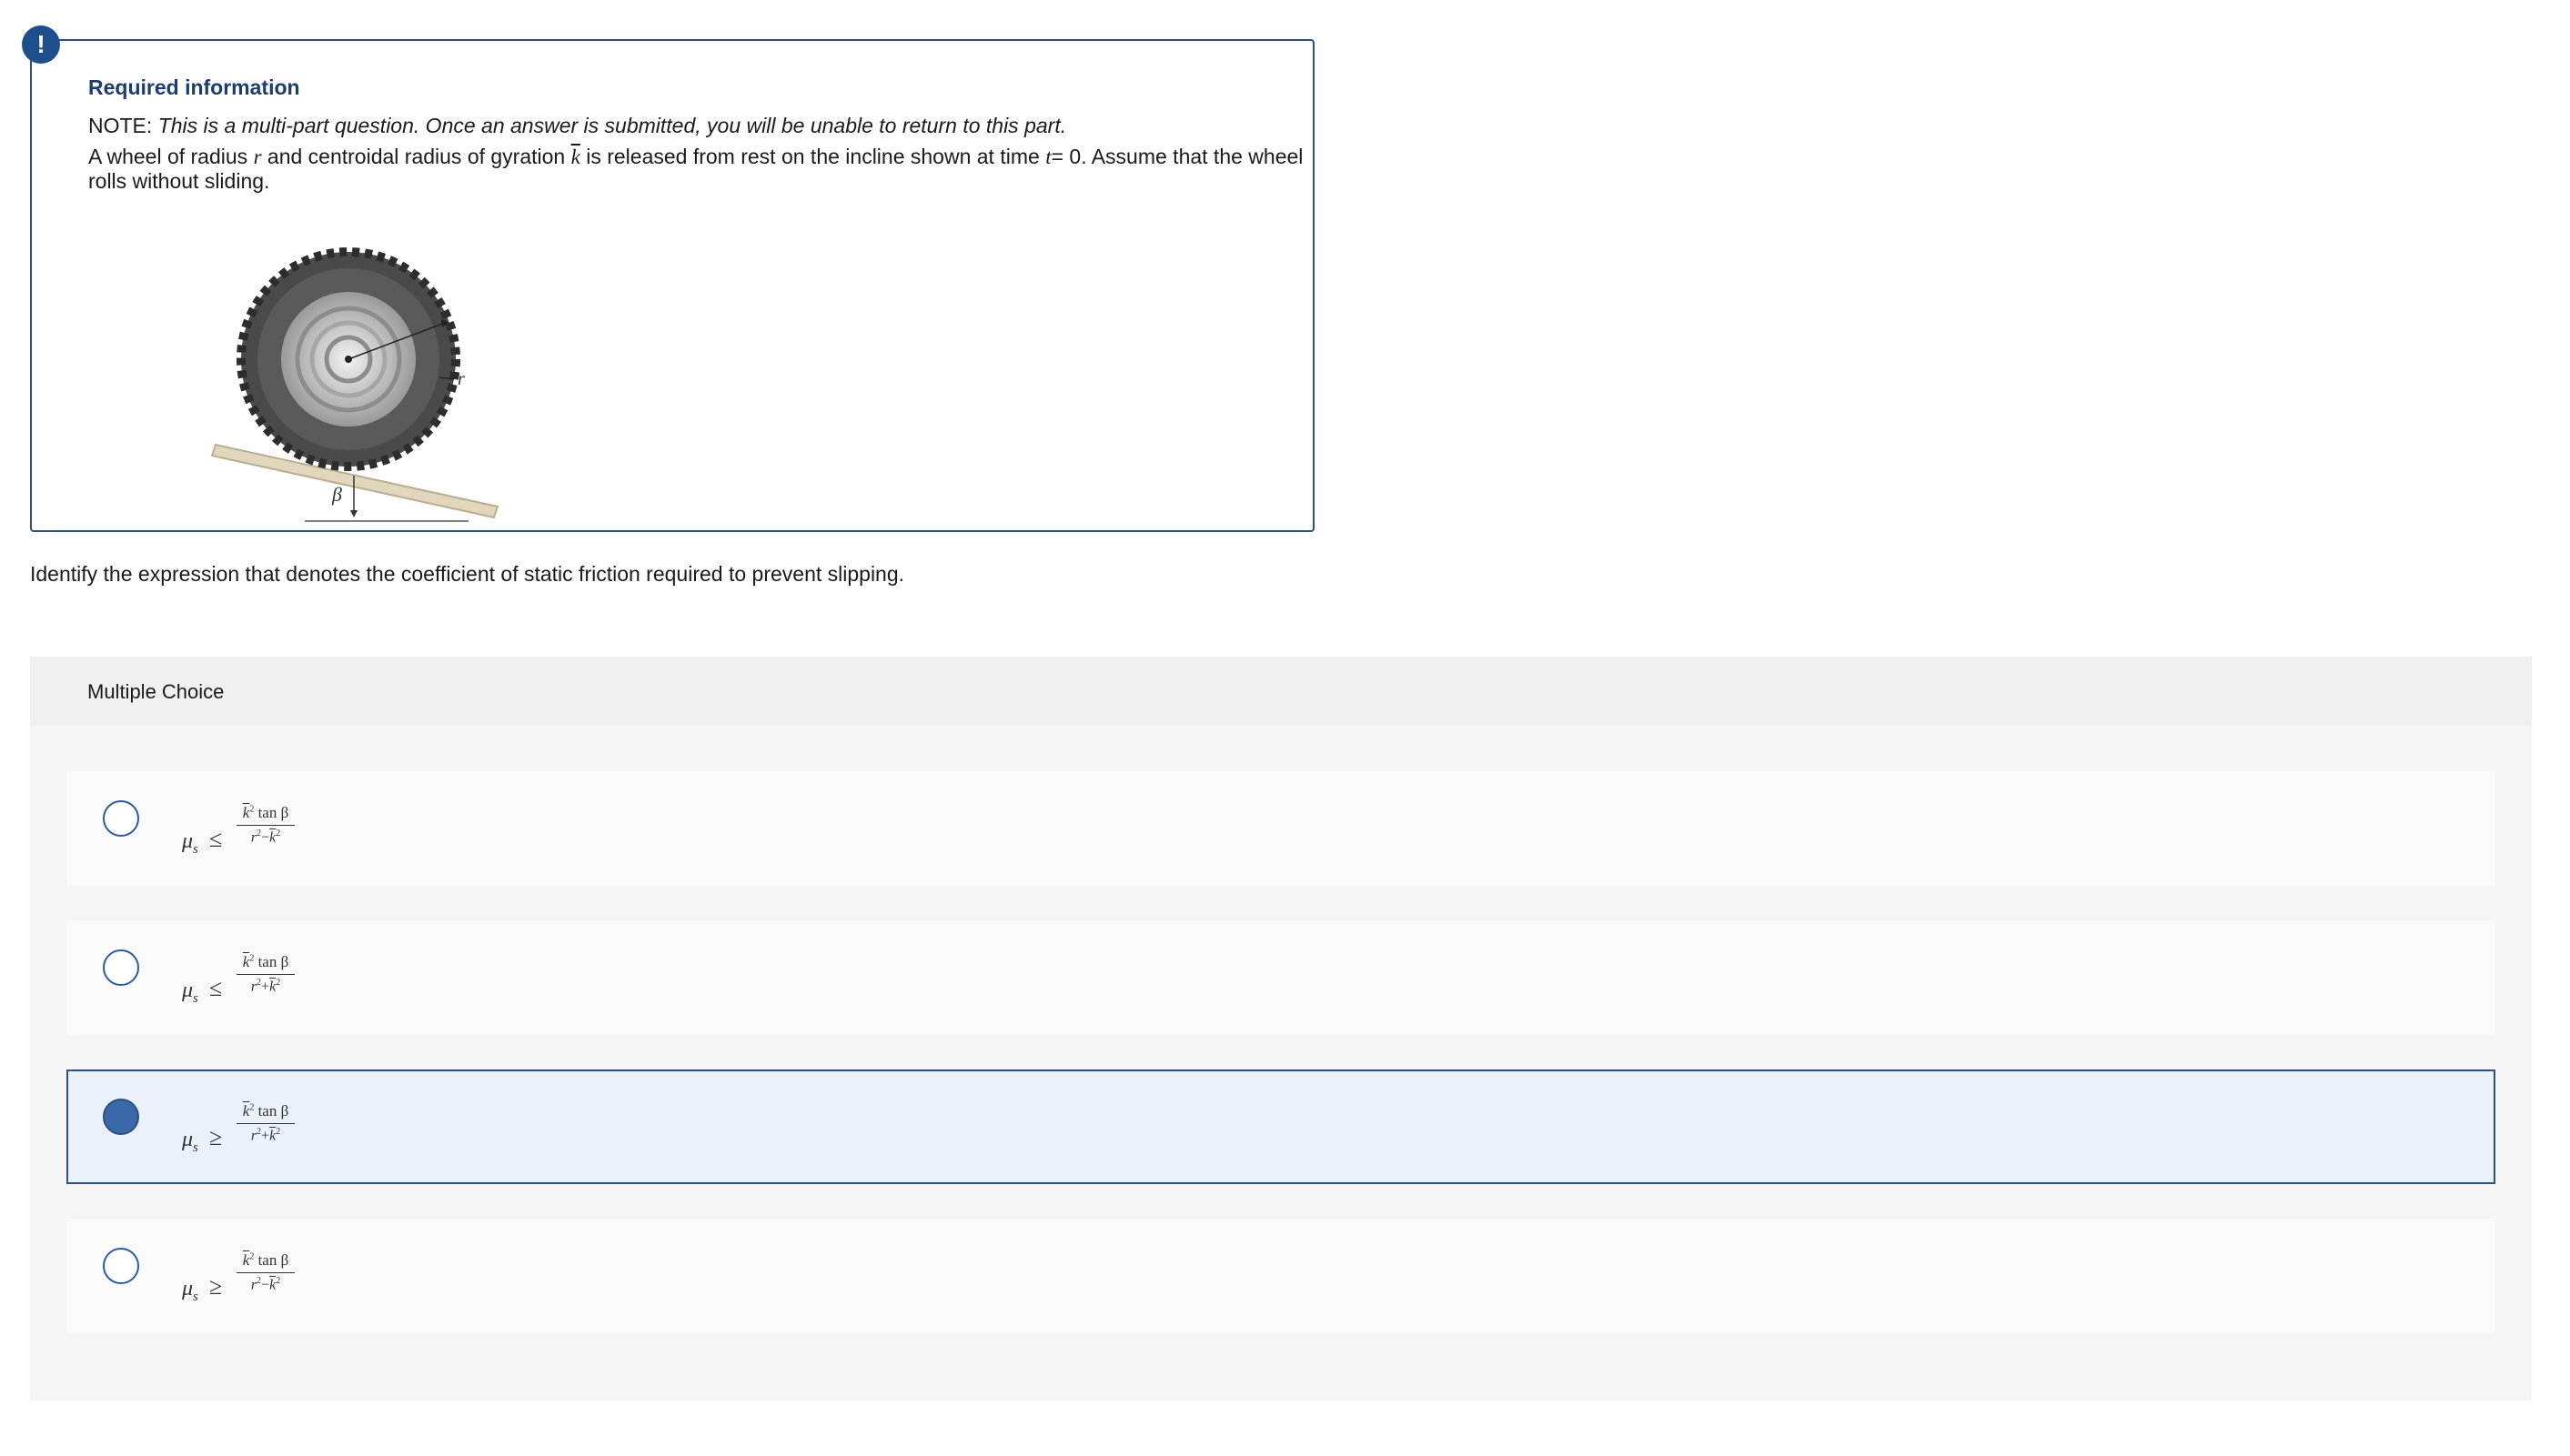  What do you see at coordinates (462, 379) in the screenshot?
I see `radius-label-r: r` at bounding box center [462, 379].